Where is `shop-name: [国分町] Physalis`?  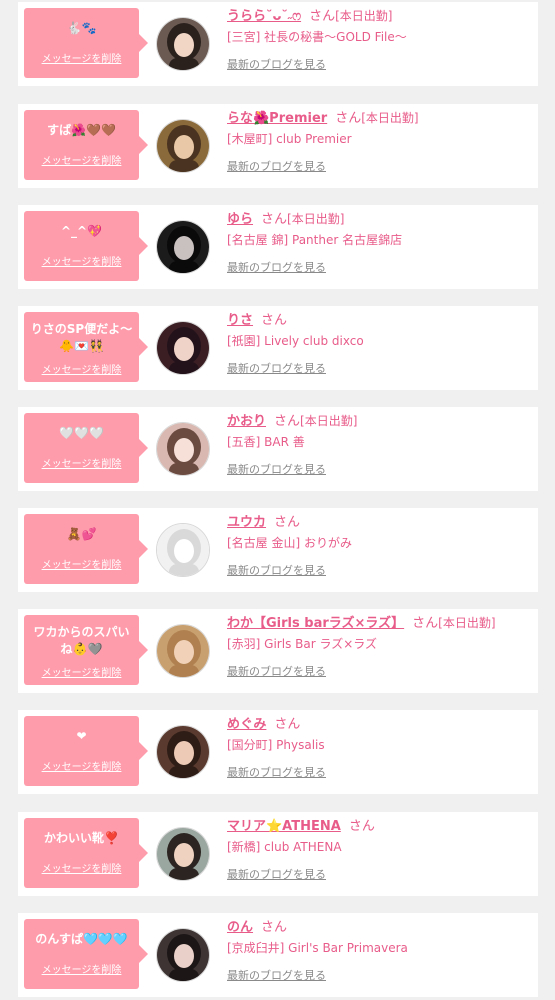 shop-name: [国分町] Physalis is located at coordinates (276, 745).